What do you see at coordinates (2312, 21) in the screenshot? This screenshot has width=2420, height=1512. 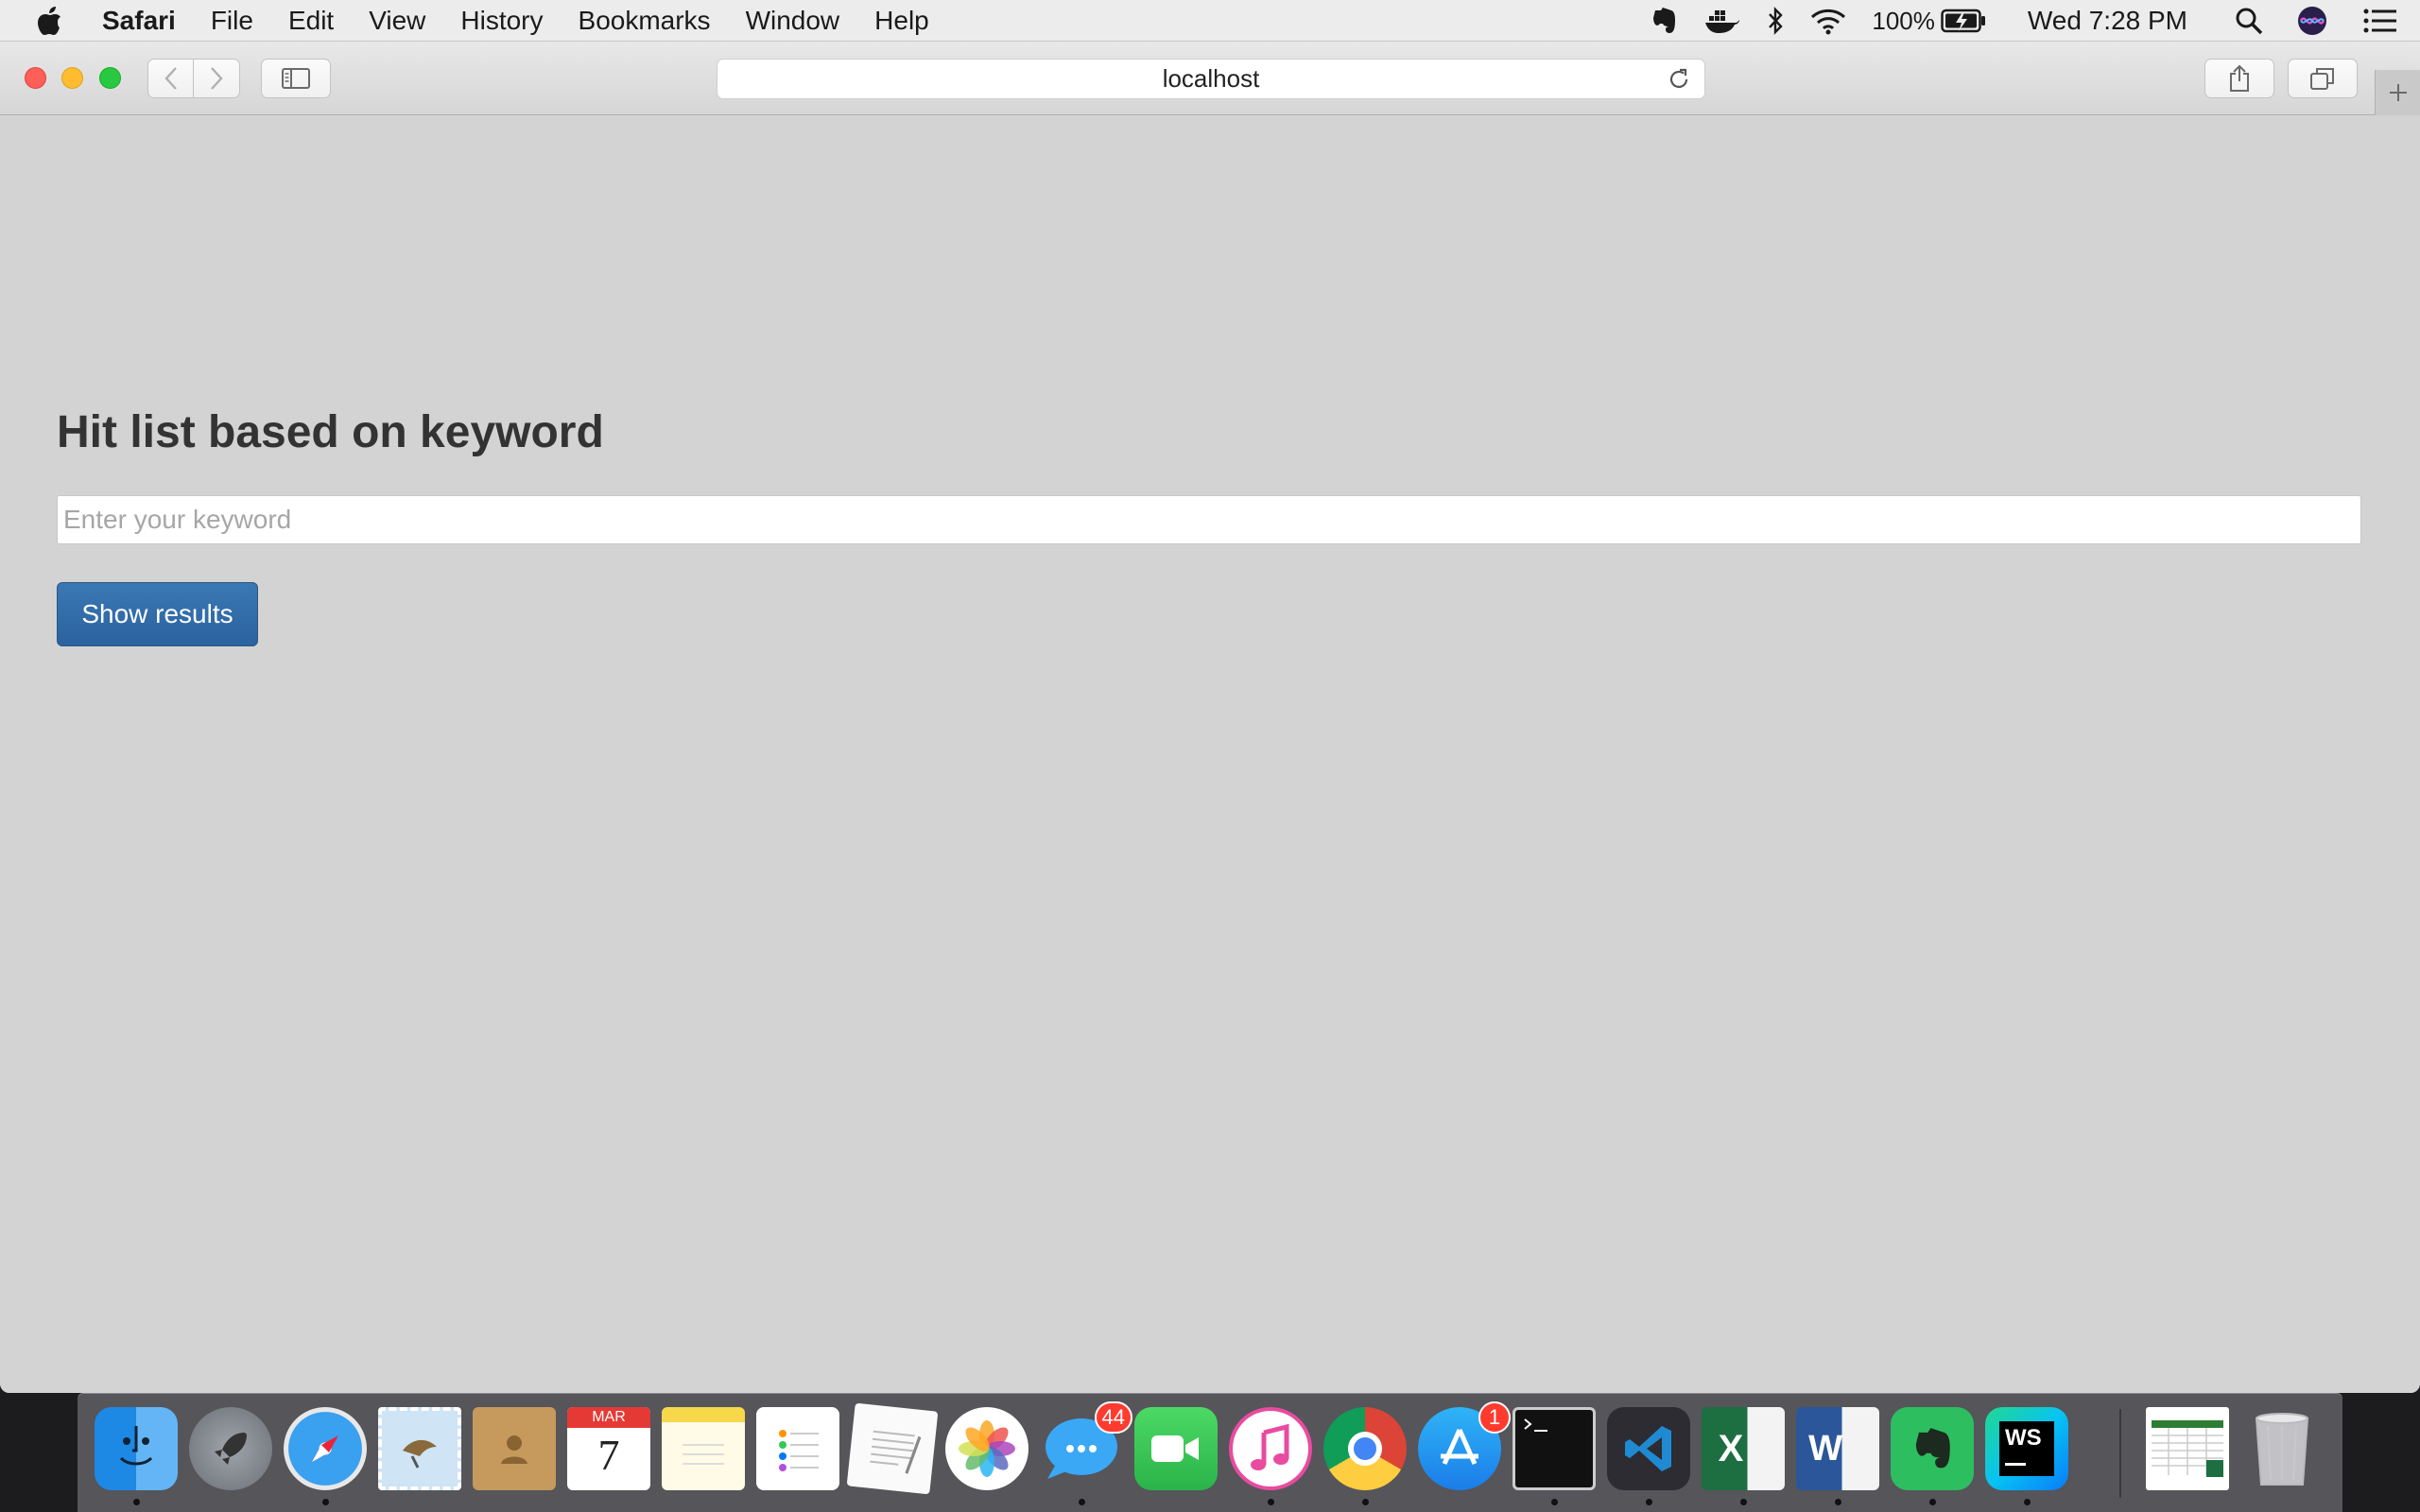 I see `siri-icon` at bounding box center [2312, 21].